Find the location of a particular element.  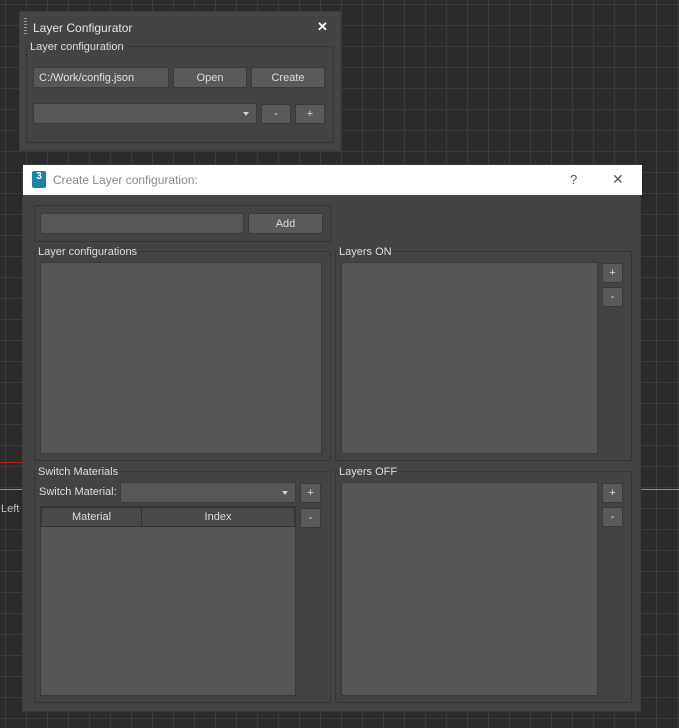

layer-configuration-title: Layer configuration is located at coordinates (77, 47).